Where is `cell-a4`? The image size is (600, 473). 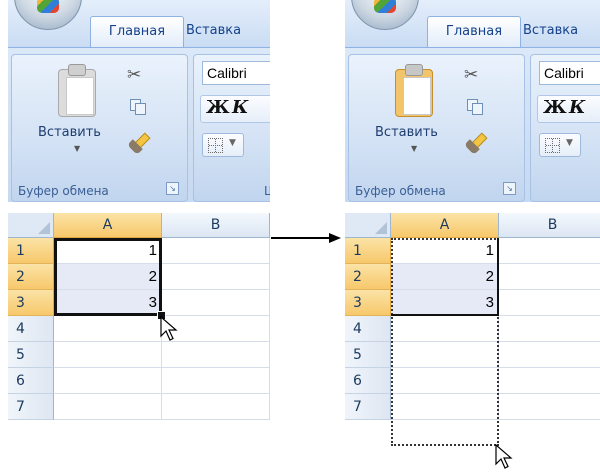 cell-a4 is located at coordinates (108, 329).